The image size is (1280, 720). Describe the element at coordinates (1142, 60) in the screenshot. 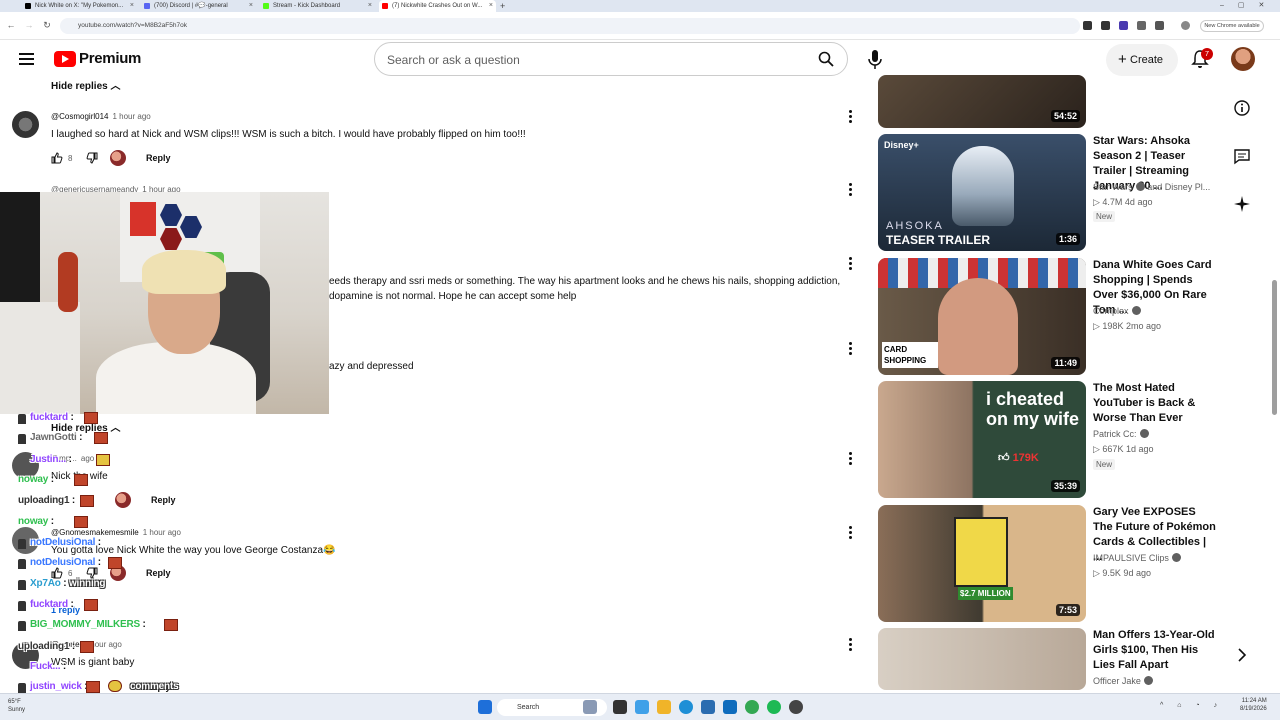

I see `create-button: + Create` at that location.